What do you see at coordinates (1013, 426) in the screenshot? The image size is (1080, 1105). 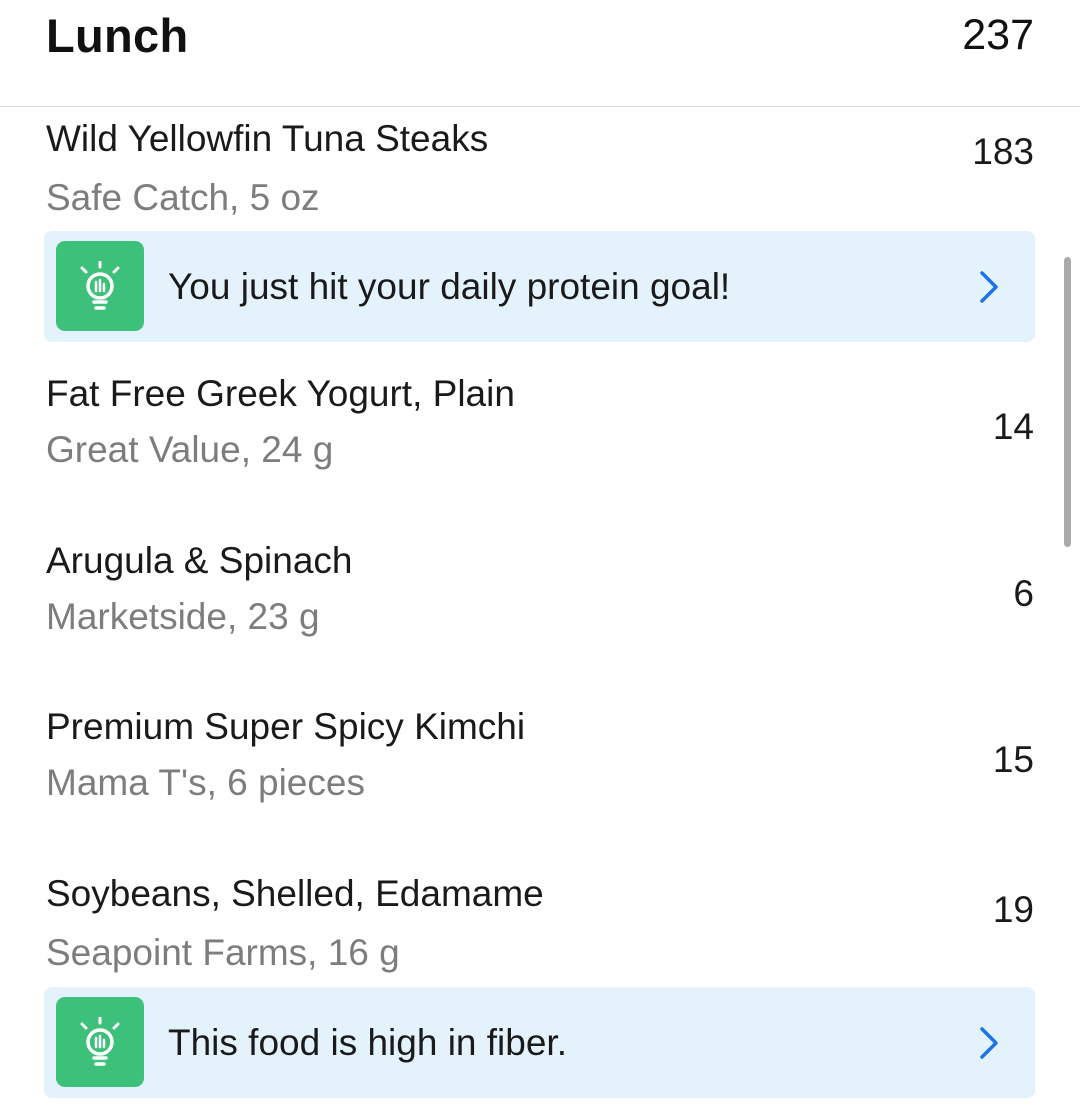 I see `food-calories: 14` at bounding box center [1013, 426].